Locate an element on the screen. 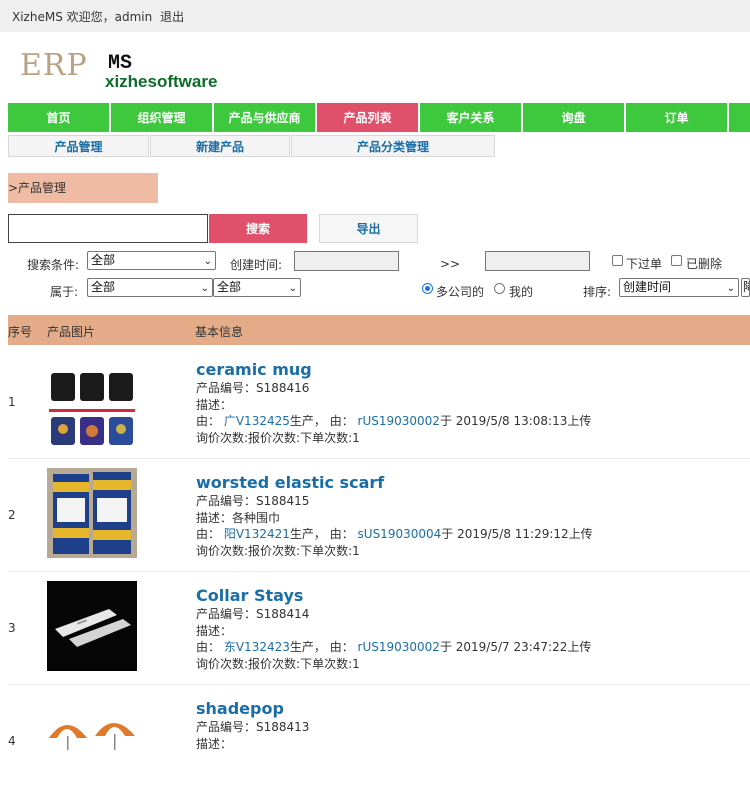 Image resolution: width=750 pixels, height=797 pixels. main-nav: 首页 组织管理 产品与供应商 产品列表 客户关系 询盘 订单 is located at coordinates (379, 117).